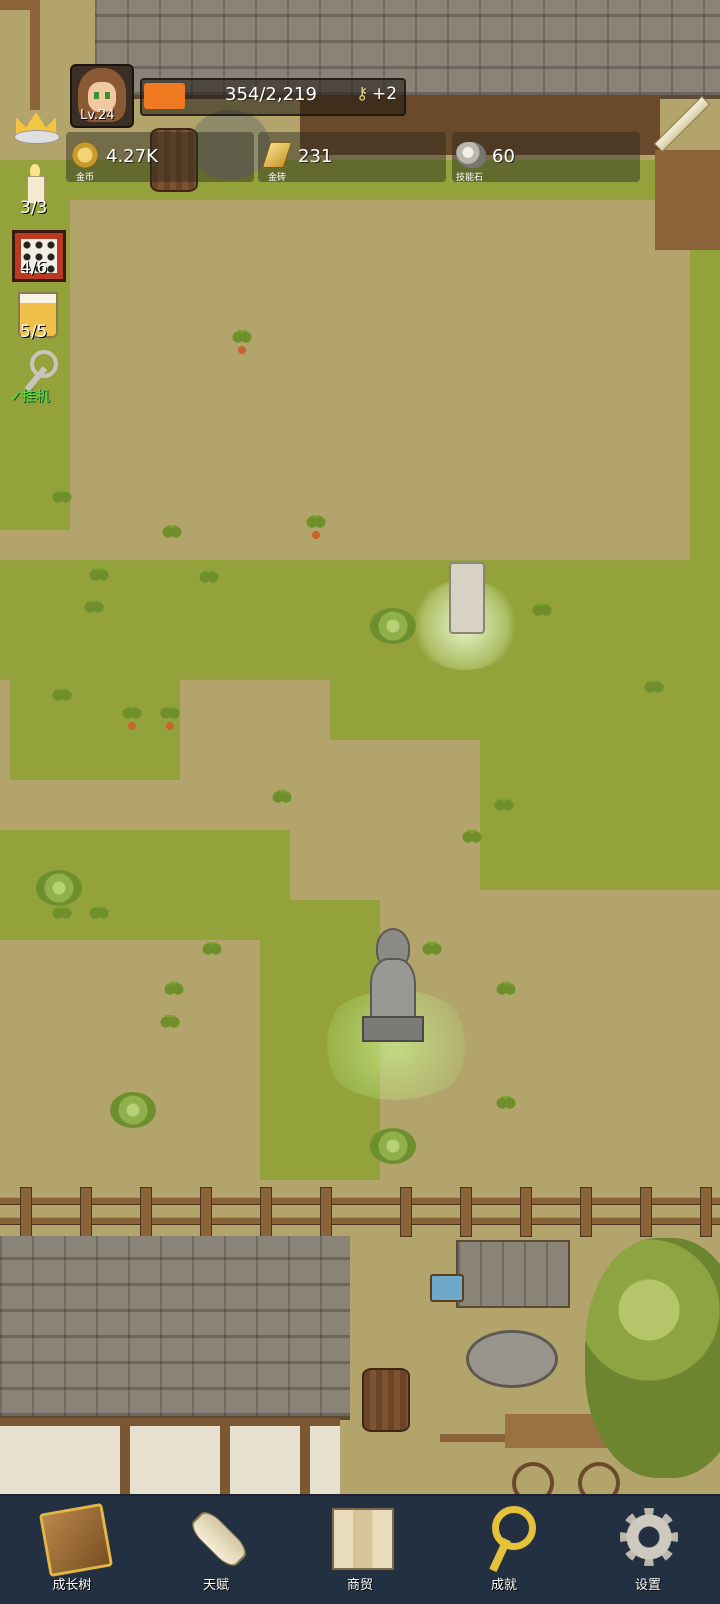 Image resolution: width=720 pixels, height=1604 pixels. I want to click on book-icon, so click(76, 1540).